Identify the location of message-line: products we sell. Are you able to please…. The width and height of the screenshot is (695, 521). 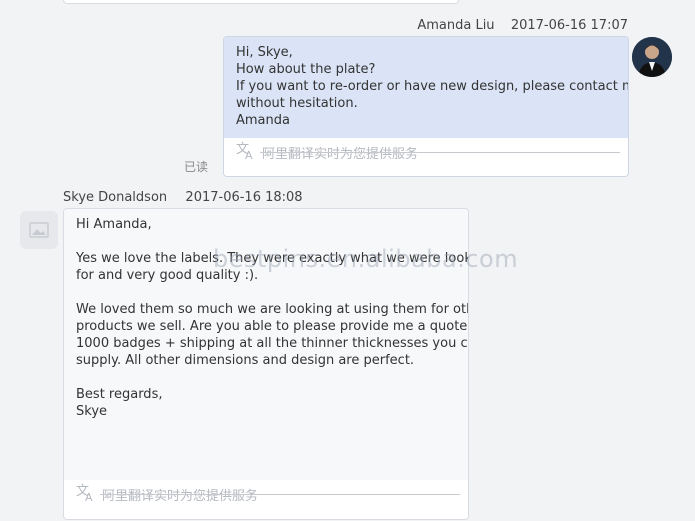
(272, 326).